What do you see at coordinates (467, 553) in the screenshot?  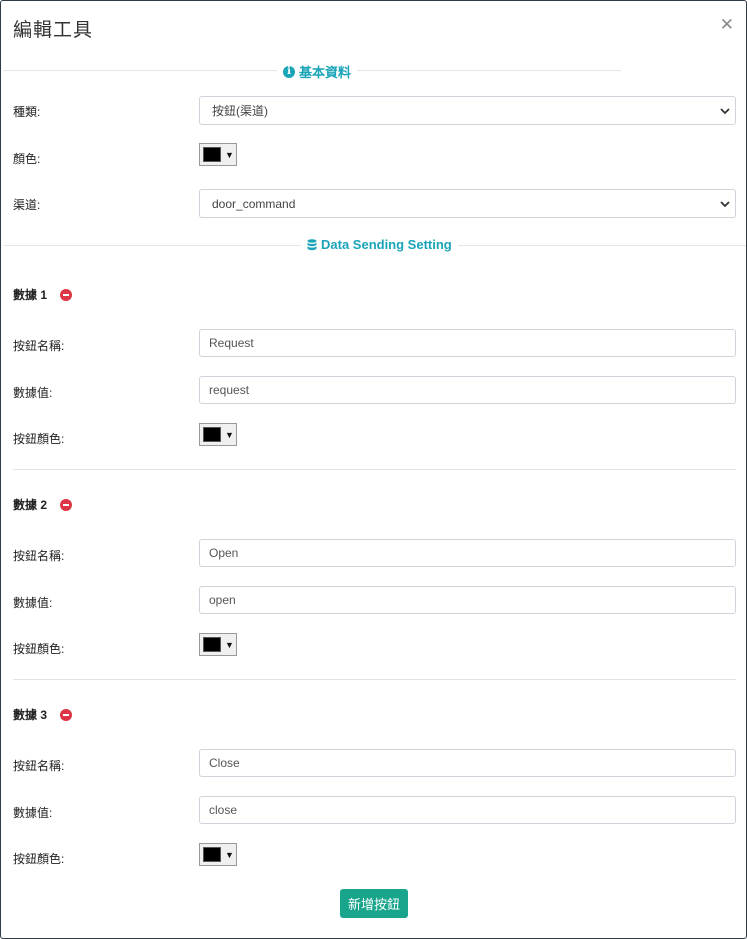 I see `button-name-input: Open` at bounding box center [467, 553].